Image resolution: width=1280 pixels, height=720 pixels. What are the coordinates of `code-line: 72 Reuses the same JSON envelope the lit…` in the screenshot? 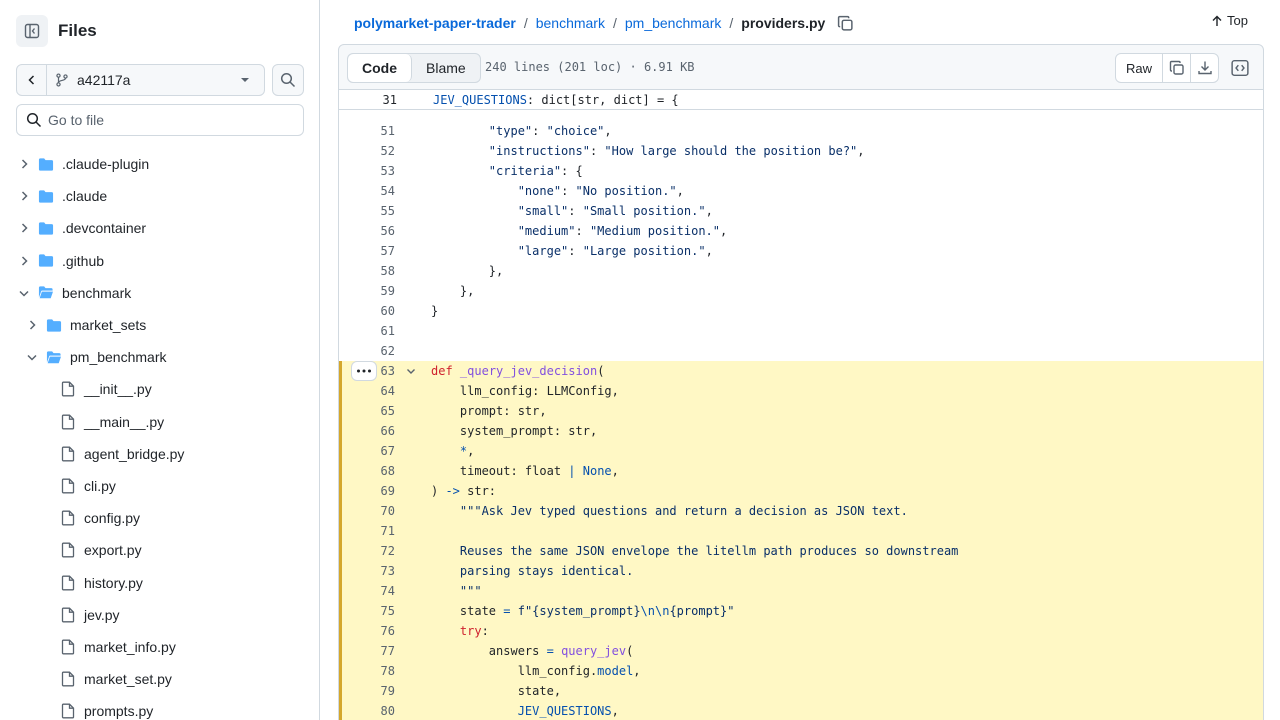 It's located at (801, 551).